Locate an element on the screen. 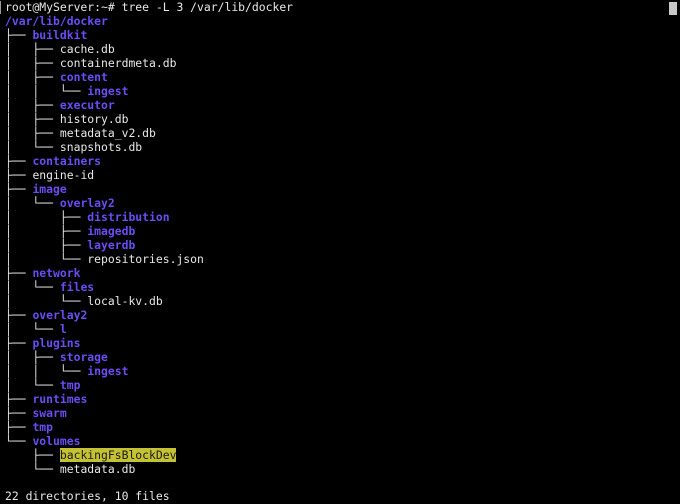 The image size is (680, 504). tree-directory: plugins is located at coordinates (56, 343).